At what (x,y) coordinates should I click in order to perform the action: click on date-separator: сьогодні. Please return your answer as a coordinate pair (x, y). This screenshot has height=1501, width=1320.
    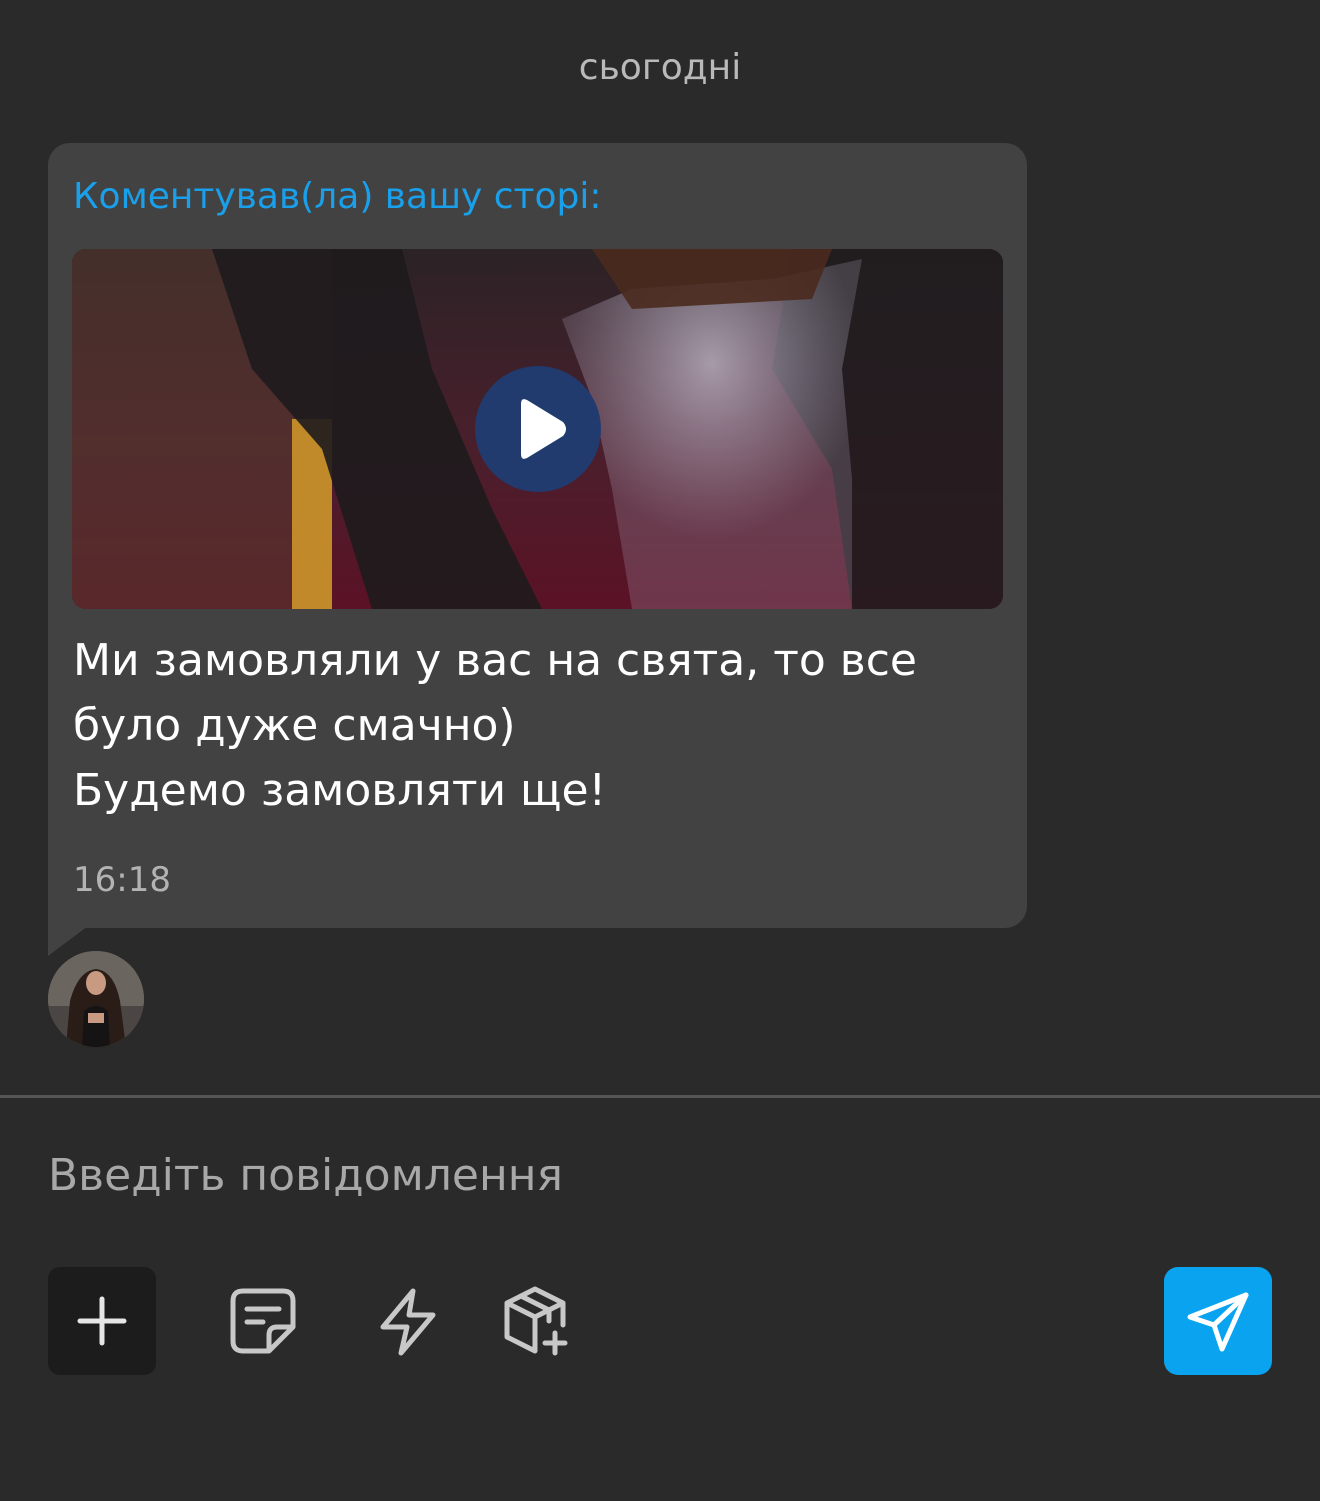
    Looking at the image, I should click on (660, 67).